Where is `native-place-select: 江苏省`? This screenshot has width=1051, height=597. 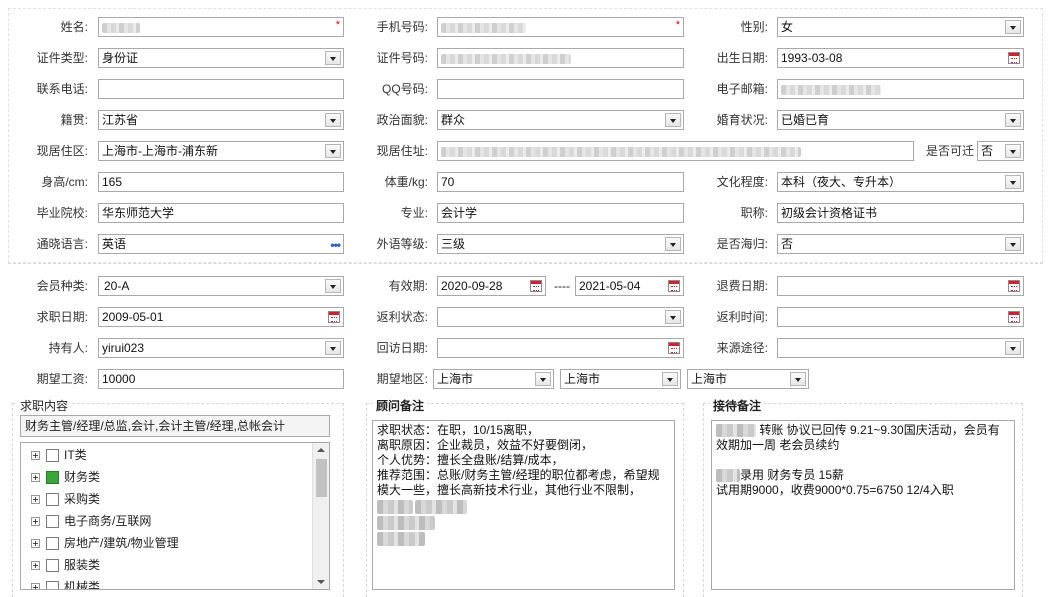
native-place-select: 江苏省 is located at coordinates (221, 120).